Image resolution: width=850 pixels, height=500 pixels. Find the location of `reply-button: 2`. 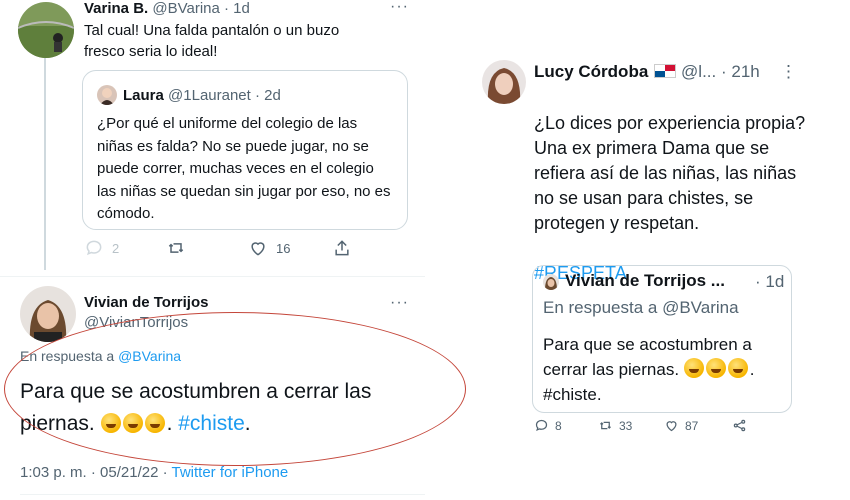

reply-button: 2 is located at coordinates (101, 248).